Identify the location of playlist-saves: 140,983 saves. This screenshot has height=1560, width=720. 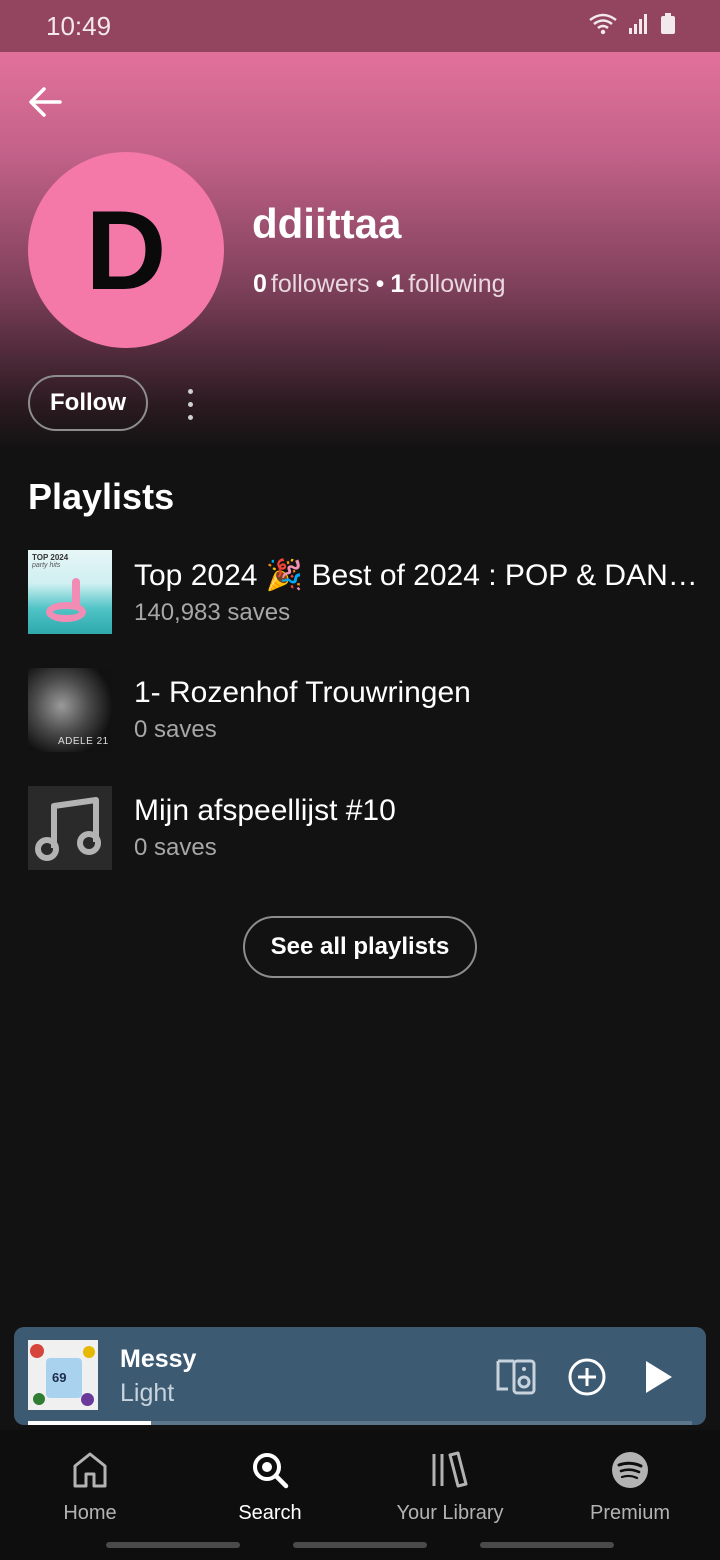
(212, 612).